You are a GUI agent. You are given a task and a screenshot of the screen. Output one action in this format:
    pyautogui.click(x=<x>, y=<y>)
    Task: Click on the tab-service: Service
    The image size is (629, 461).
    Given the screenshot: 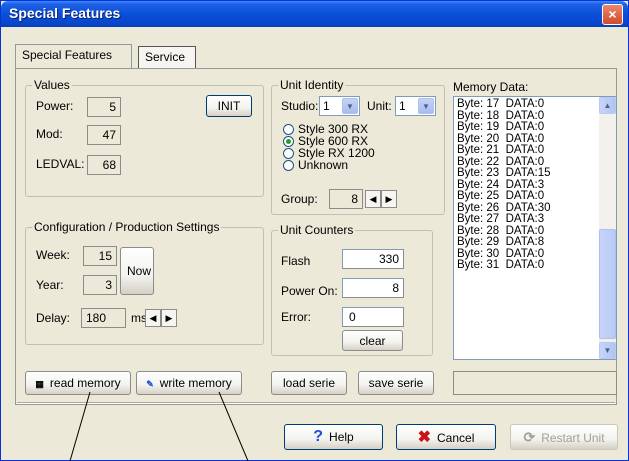 What is the action you would take?
    pyautogui.click(x=167, y=57)
    